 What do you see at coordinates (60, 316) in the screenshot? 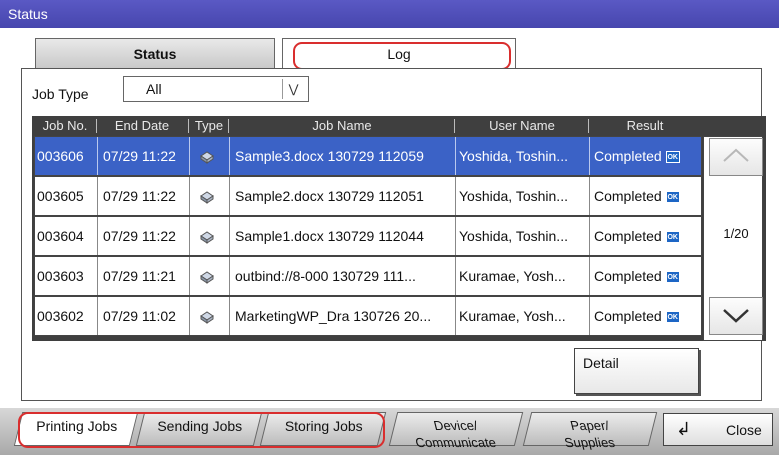
I see `job-number: 003602` at bounding box center [60, 316].